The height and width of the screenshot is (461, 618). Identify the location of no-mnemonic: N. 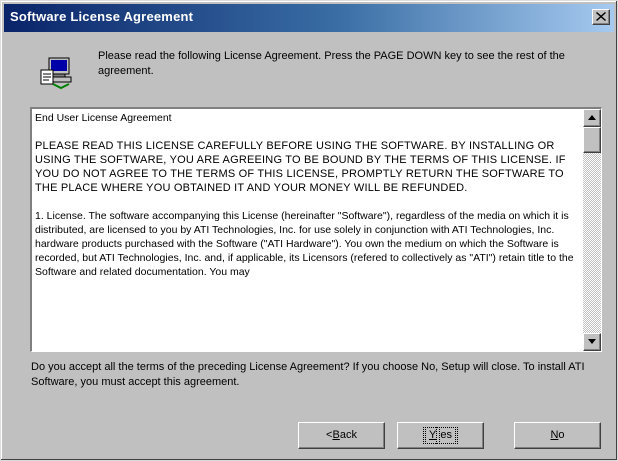
(554, 435).